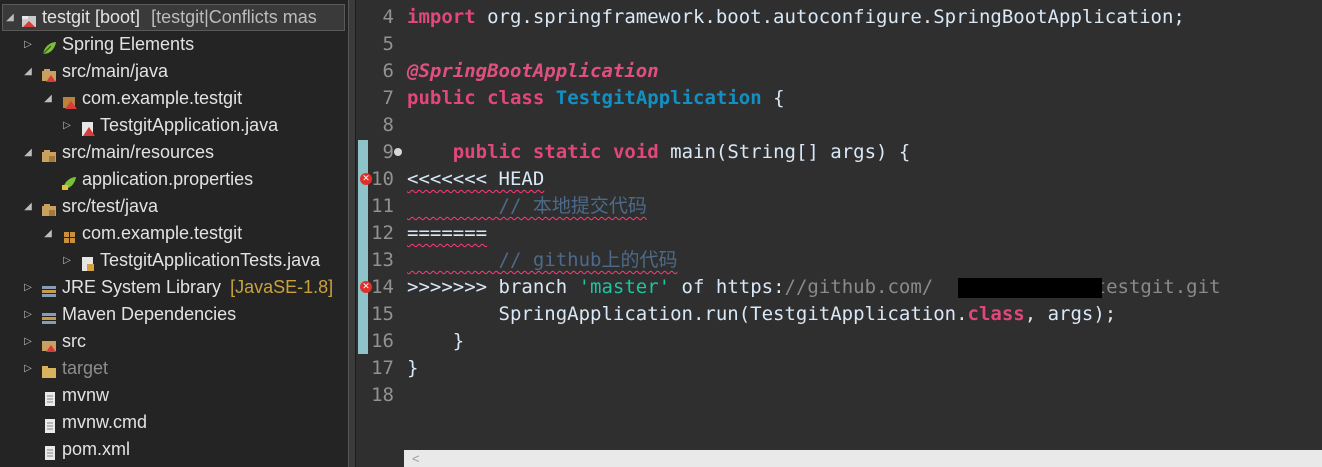 This screenshot has height=467, width=1322. I want to click on tree-item-label: pom.xml, so click(96, 449).